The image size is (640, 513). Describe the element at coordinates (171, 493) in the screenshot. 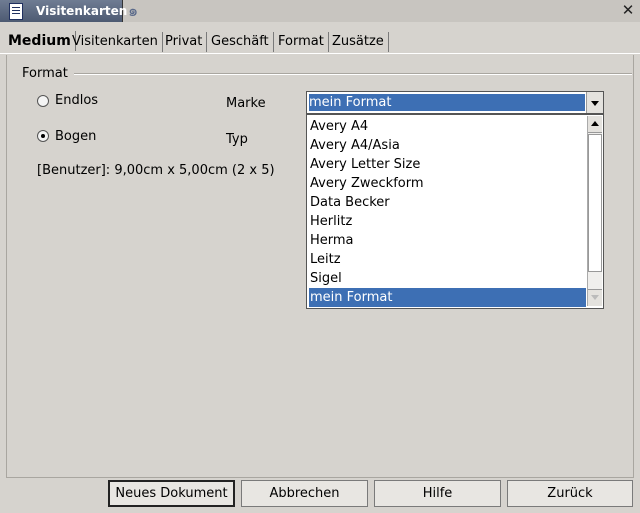

I see `new-document-button: Neues Dokument` at that location.